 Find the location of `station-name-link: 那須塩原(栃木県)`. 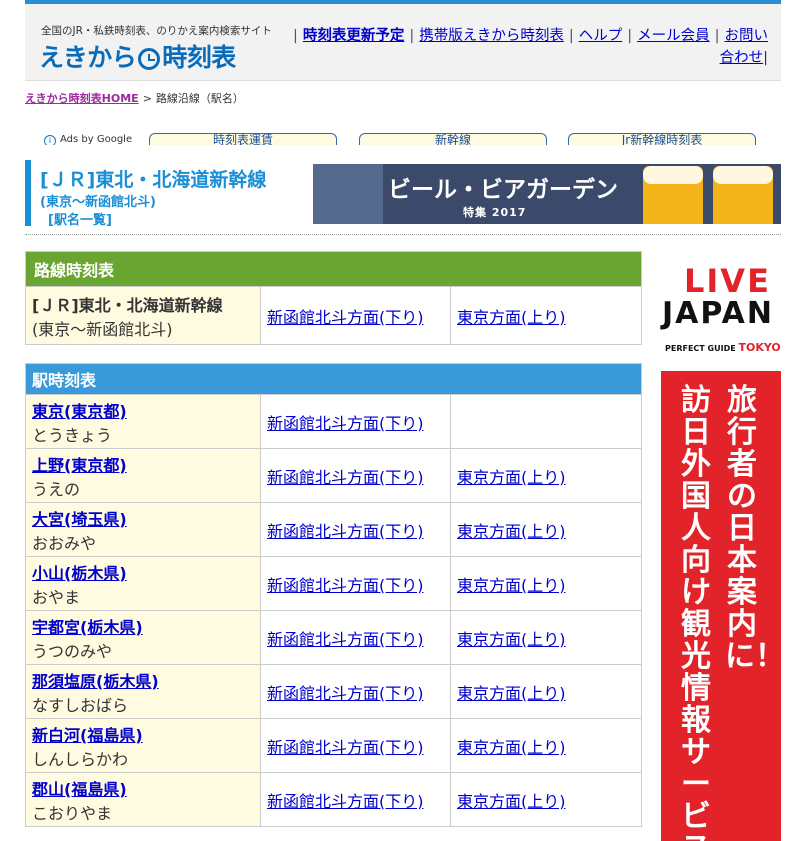

station-name-link: 那須塩原(栃木県) is located at coordinates (95, 681).